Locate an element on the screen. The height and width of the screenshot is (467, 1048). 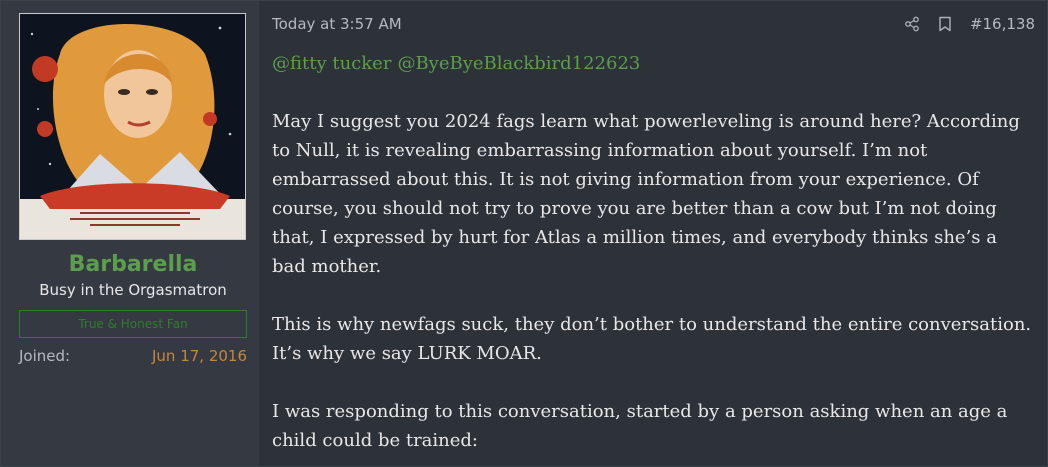
share-icon is located at coordinates (912, 24).